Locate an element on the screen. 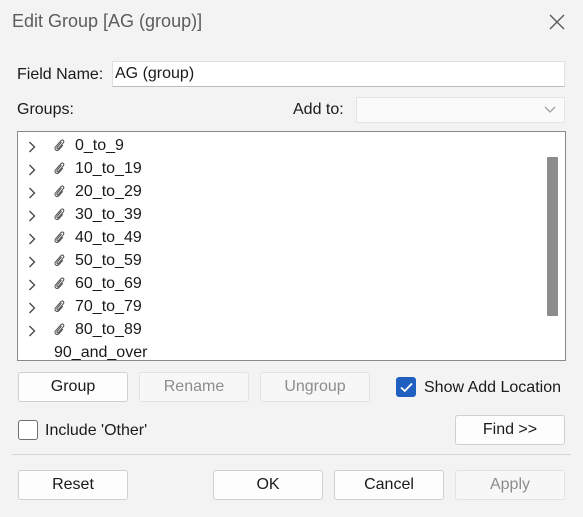 The image size is (583, 517). group-button: Group is located at coordinates (73, 387).